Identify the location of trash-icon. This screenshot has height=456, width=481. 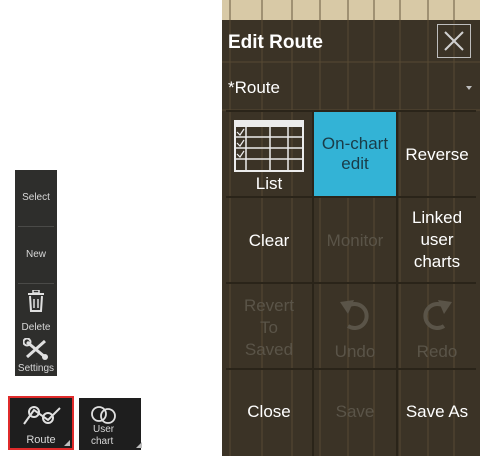
(36, 302).